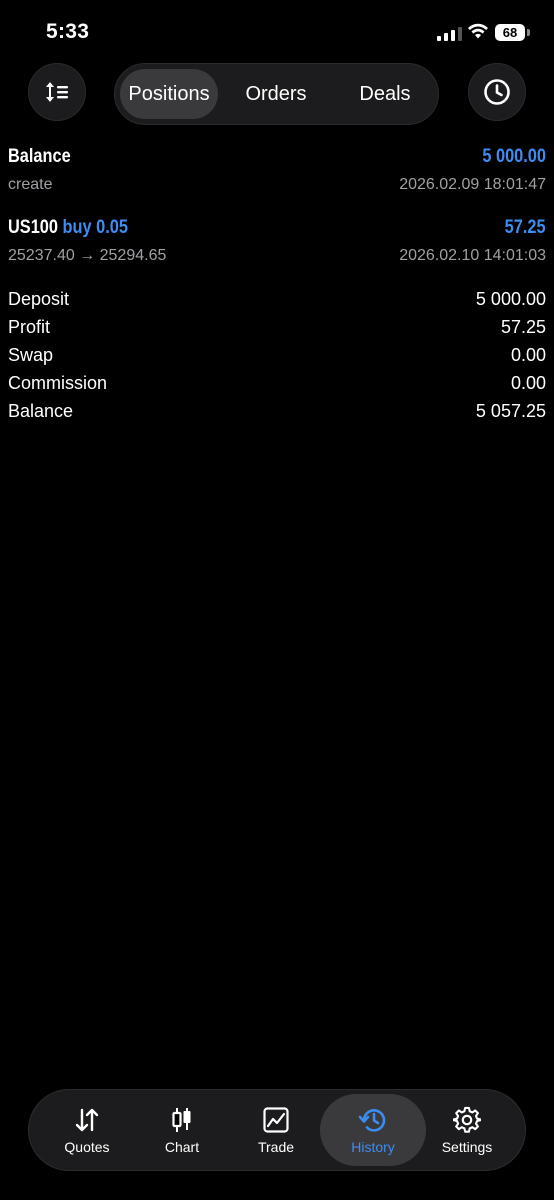 The height and width of the screenshot is (1200, 554). I want to click on summary-value: 5 000.00, so click(510, 299).